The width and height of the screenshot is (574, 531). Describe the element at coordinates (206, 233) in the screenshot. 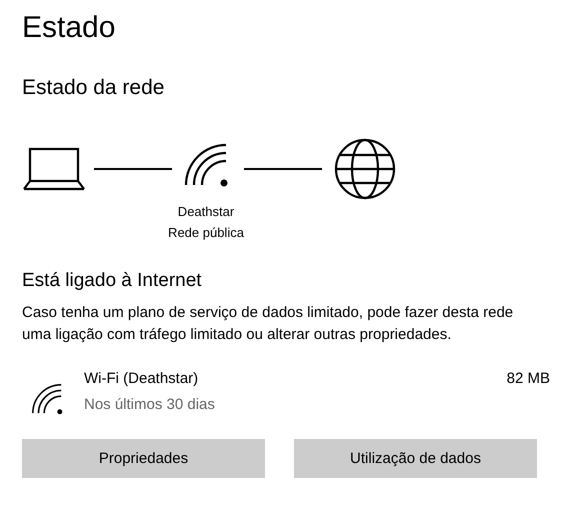

I see `network-type: Rede pública` at that location.